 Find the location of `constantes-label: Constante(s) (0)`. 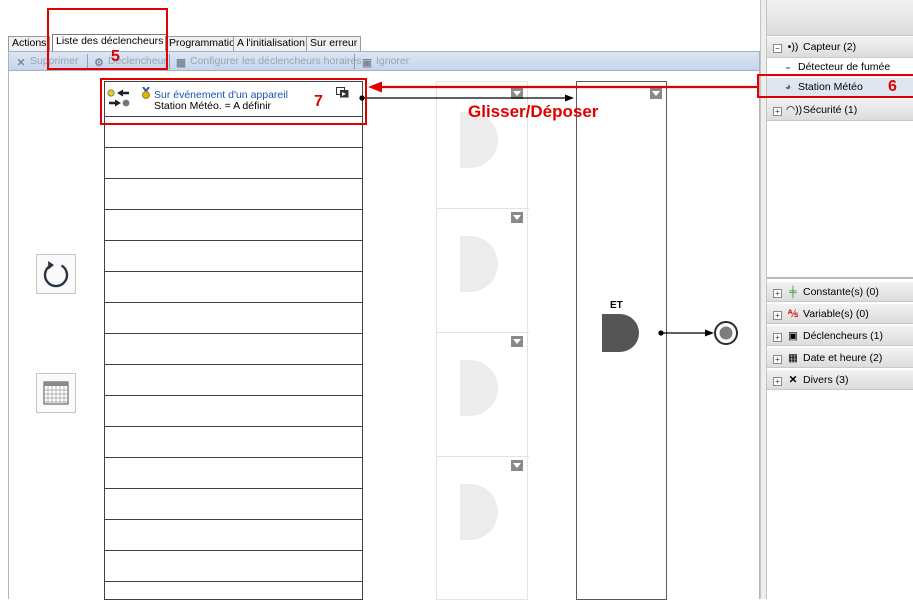

constantes-label: Constante(s) (0) is located at coordinates (841, 292).